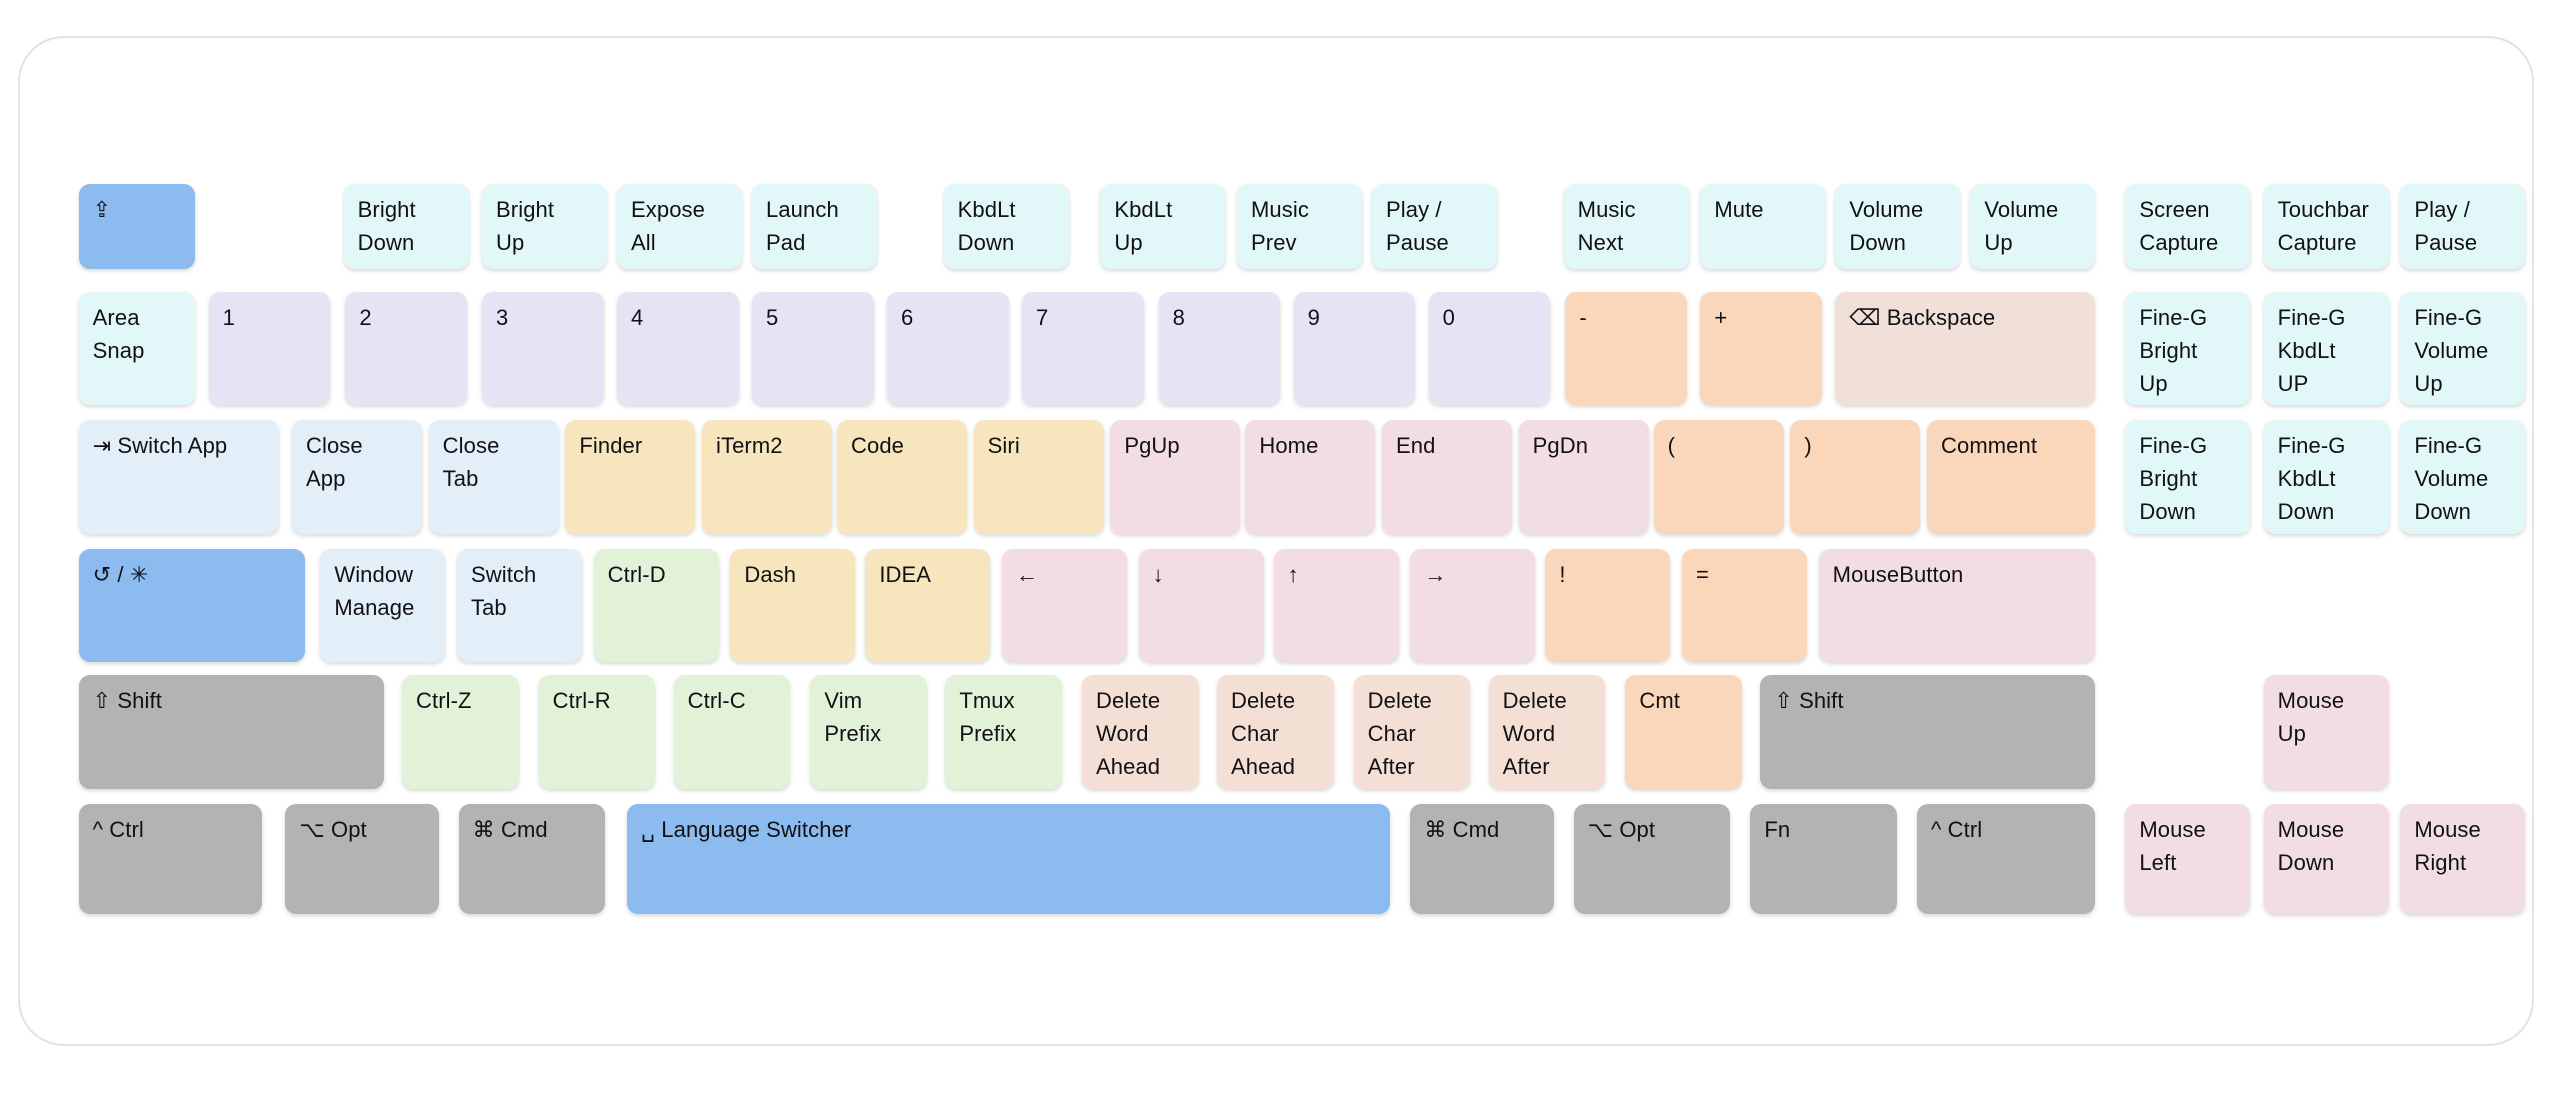 The height and width of the screenshot is (1101, 2560). I want to click on key-reload-star: ↺ / ✳, so click(192, 605).